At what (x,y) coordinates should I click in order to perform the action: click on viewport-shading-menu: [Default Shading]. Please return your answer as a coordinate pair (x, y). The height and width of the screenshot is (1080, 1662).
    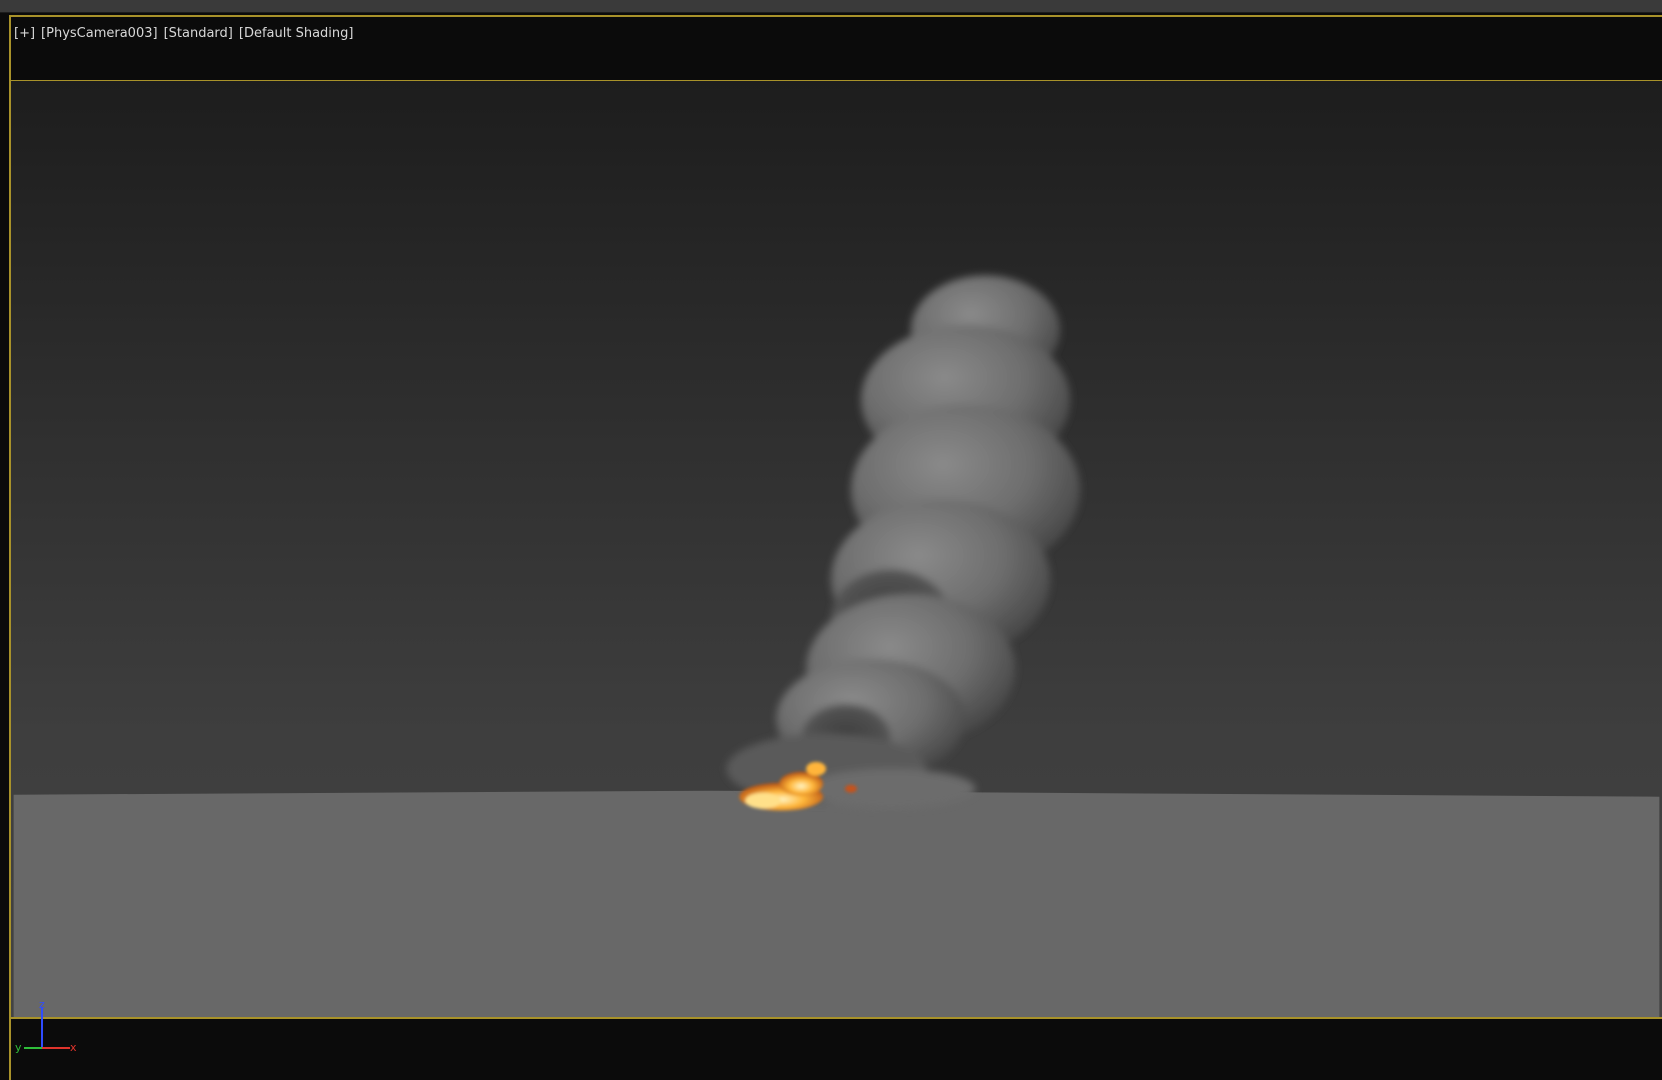
    Looking at the image, I should click on (296, 33).